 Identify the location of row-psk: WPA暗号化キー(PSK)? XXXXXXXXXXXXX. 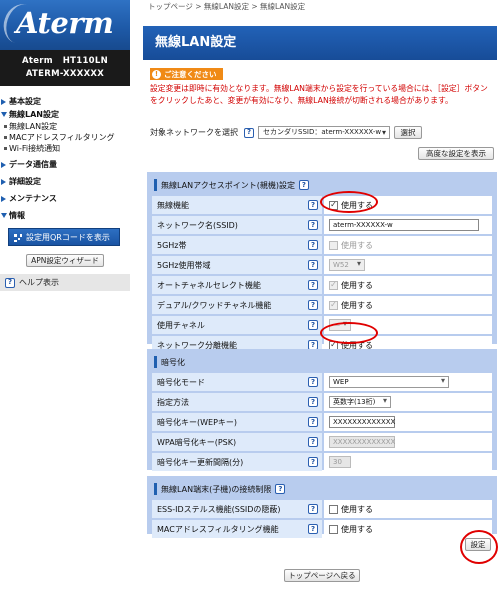
(322, 442).